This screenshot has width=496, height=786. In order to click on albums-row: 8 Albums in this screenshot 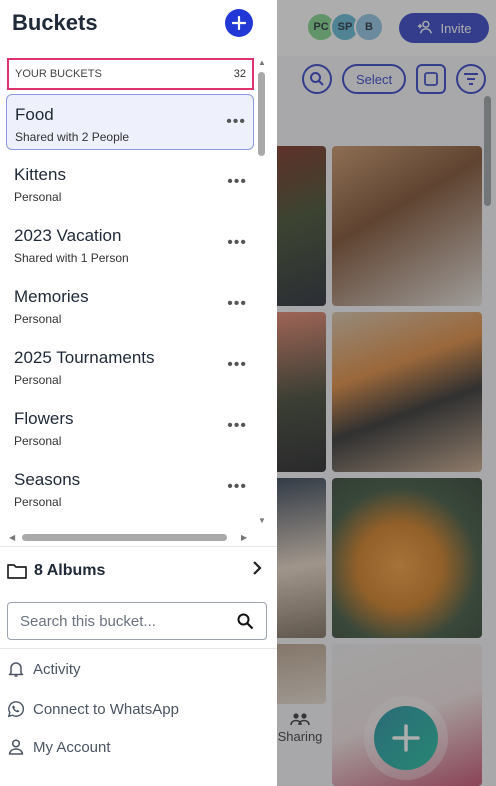, I will do `click(137, 571)`.